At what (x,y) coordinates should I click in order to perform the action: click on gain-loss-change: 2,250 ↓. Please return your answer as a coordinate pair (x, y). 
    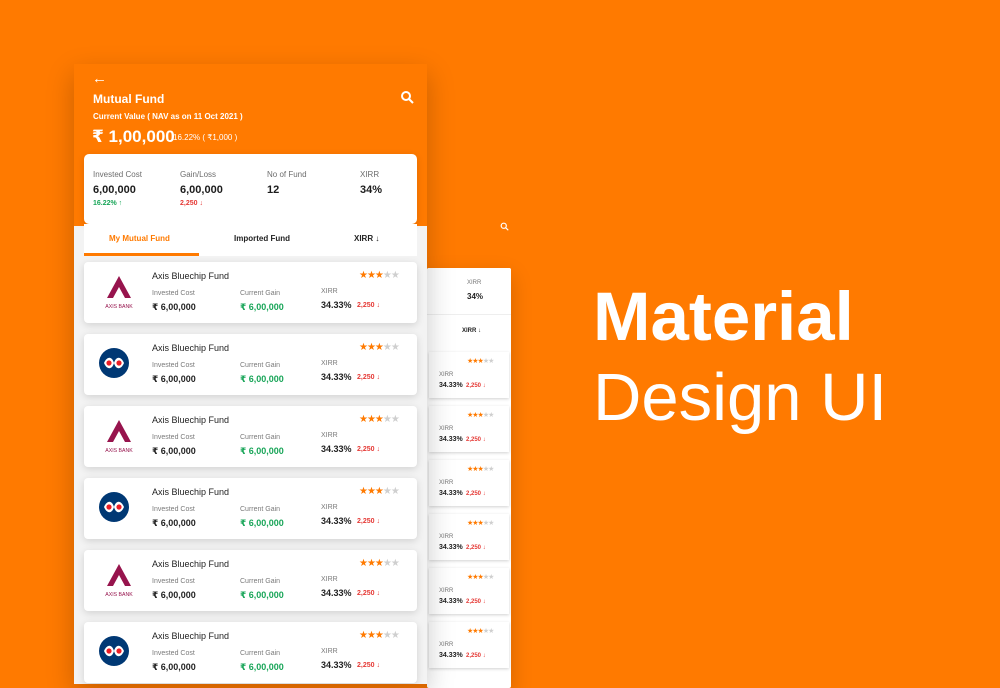
    Looking at the image, I should click on (191, 203).